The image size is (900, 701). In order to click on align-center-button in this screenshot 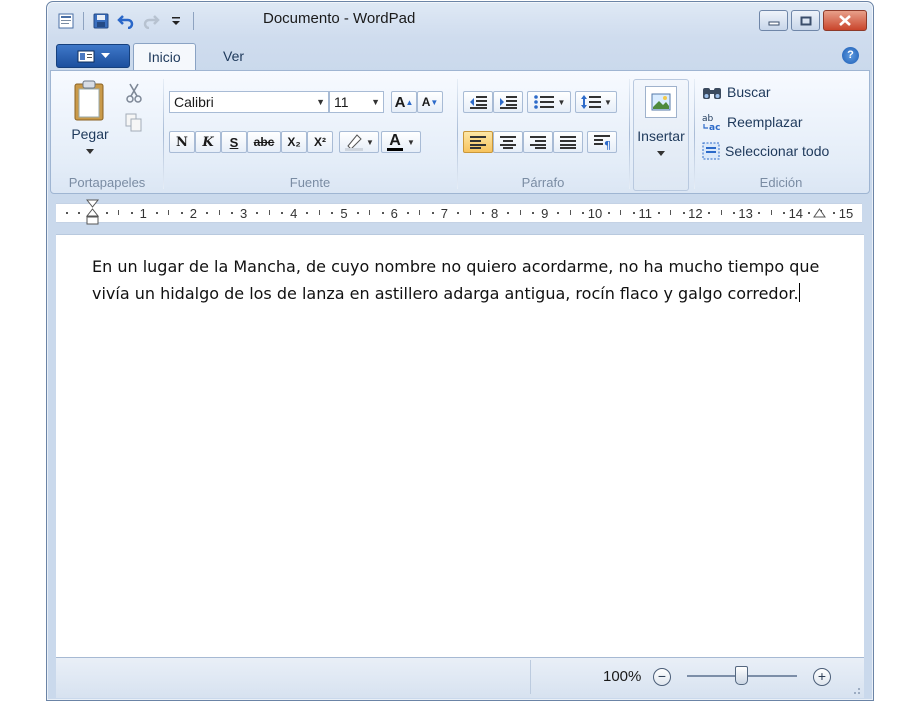, I will do `click(508, 142)`.